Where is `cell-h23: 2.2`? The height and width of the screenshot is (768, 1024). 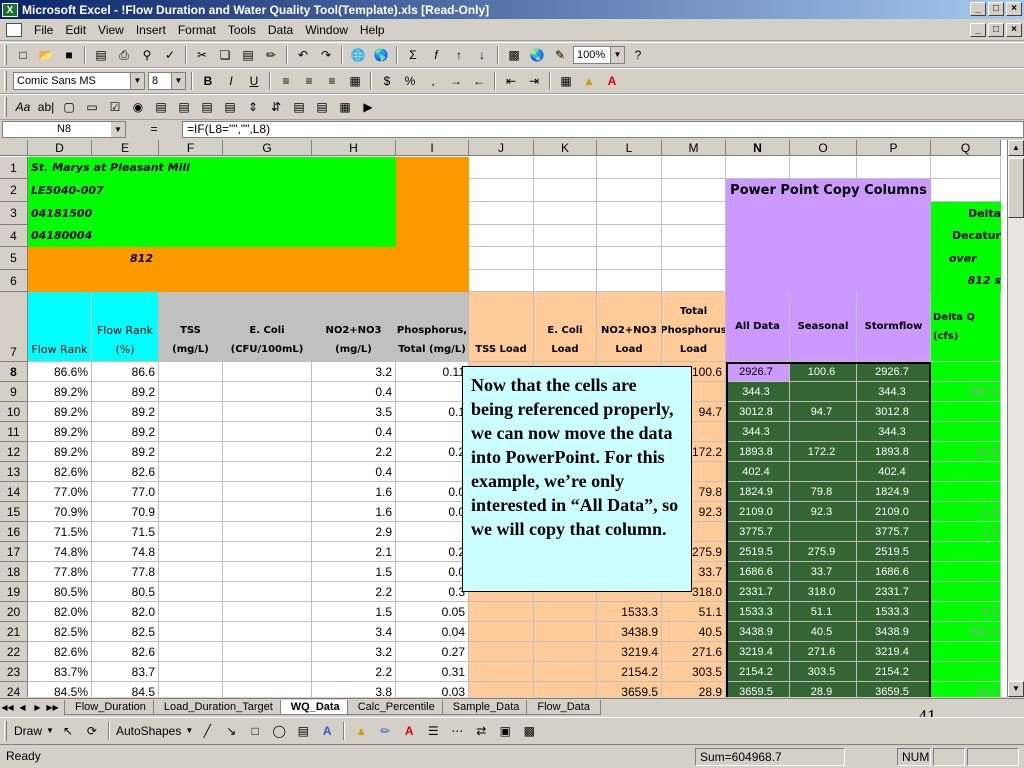 cell-h23: 2.2 is located at coordinates (354, 672).